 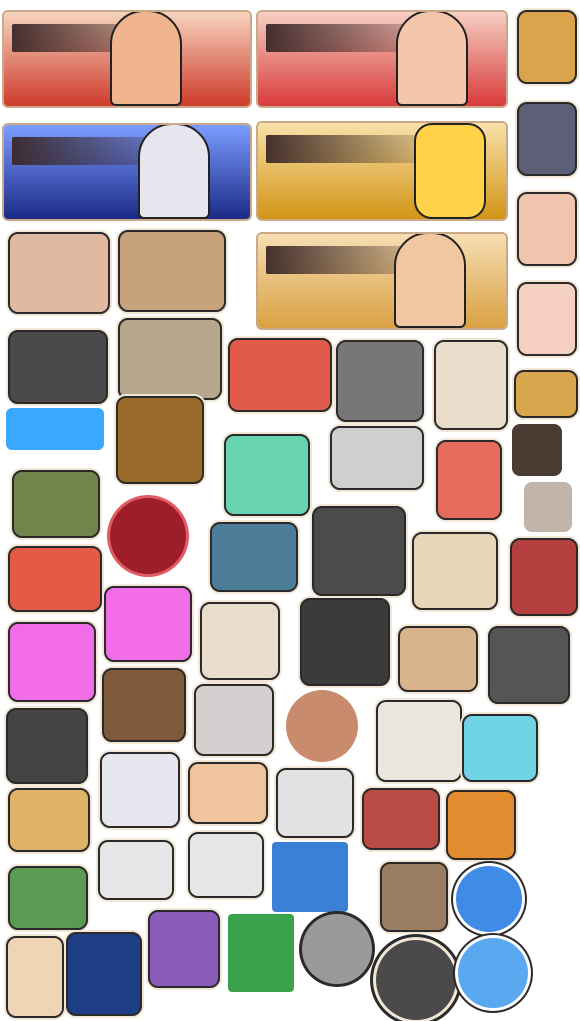 I want to click on young-man-icon, so click(x=228, y=793).